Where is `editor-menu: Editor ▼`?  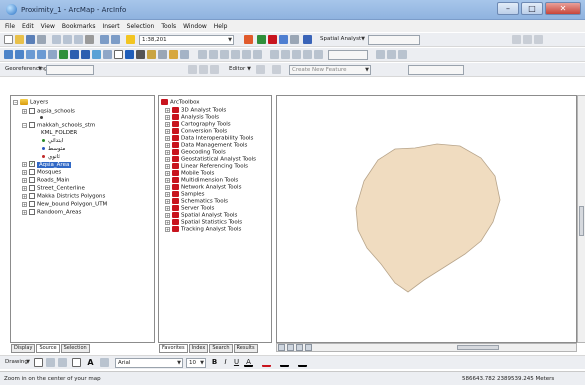
editor-menu: Editor ▼ is located at coordinates (239, 70).